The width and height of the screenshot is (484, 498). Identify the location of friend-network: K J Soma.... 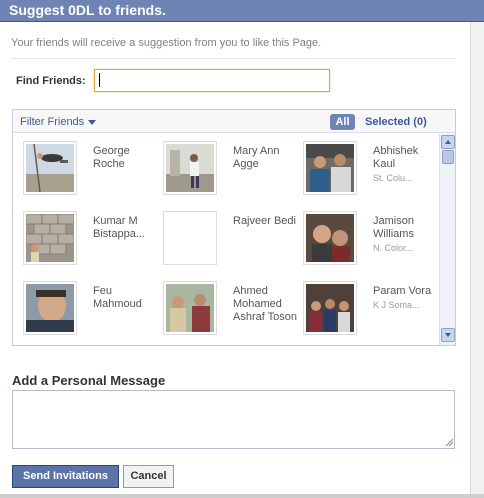
(396, 305).